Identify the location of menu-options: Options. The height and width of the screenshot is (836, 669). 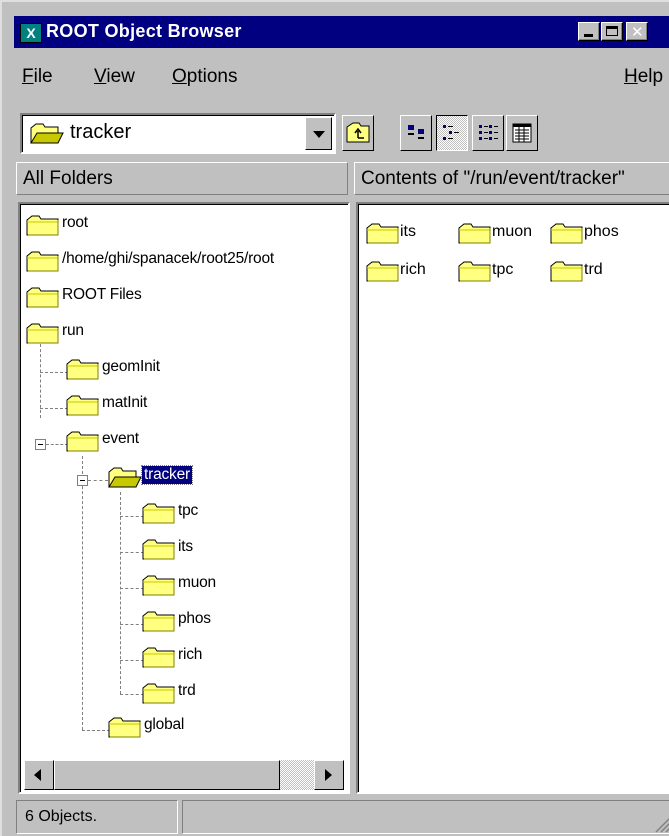
(204, 77).